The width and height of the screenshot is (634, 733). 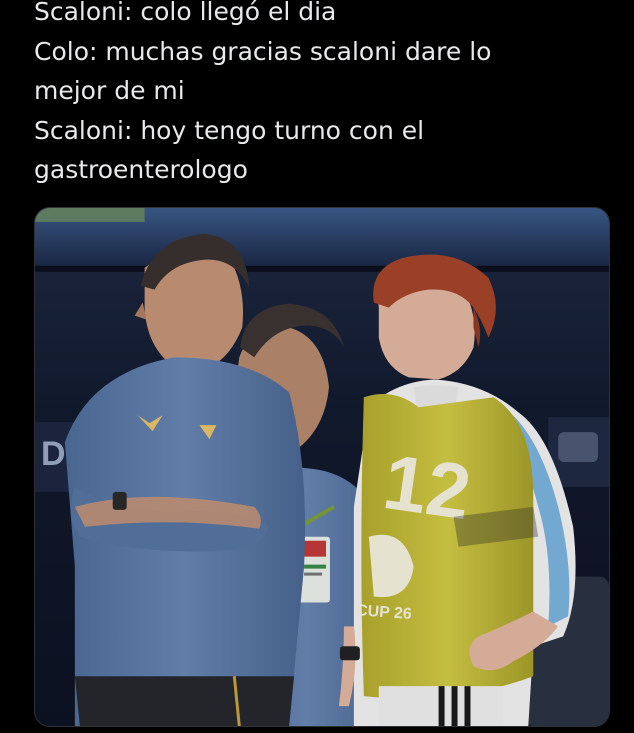 I want to click on tweet-text-line: Scaloni: hoy tengo turno con el, so click(x=229, y=130).